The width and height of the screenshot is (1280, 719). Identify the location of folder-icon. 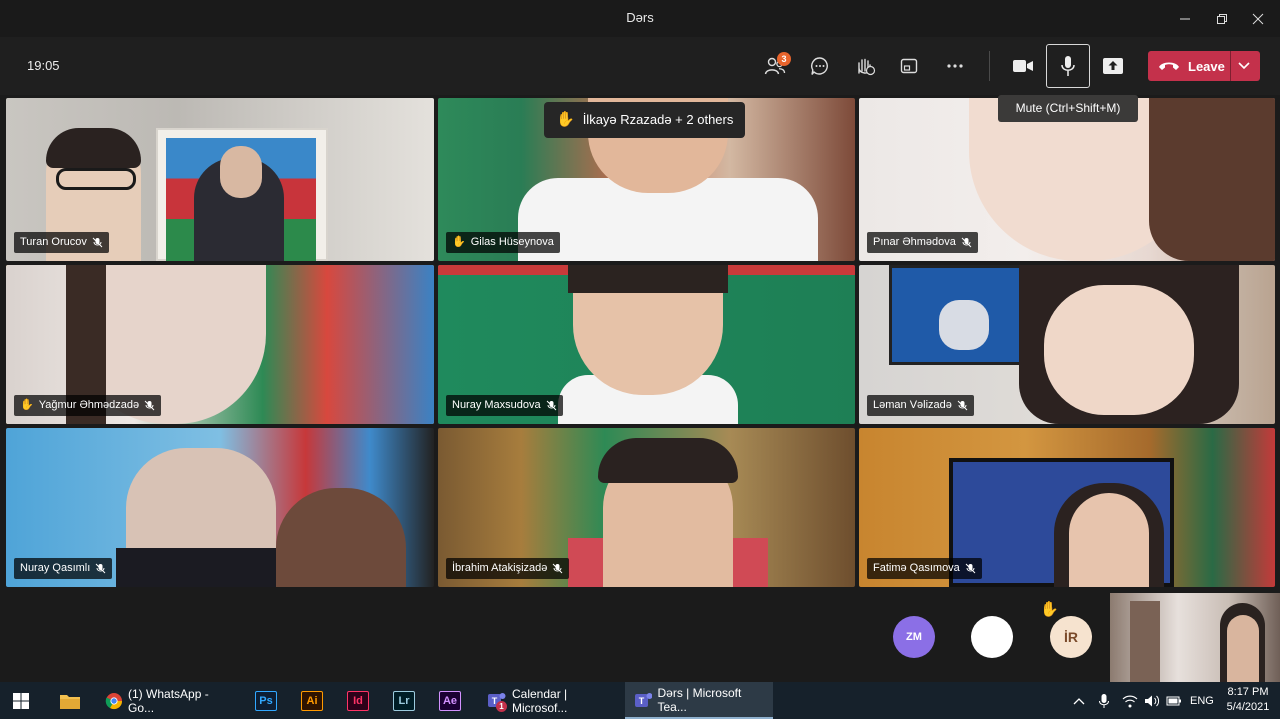
(70, 701).